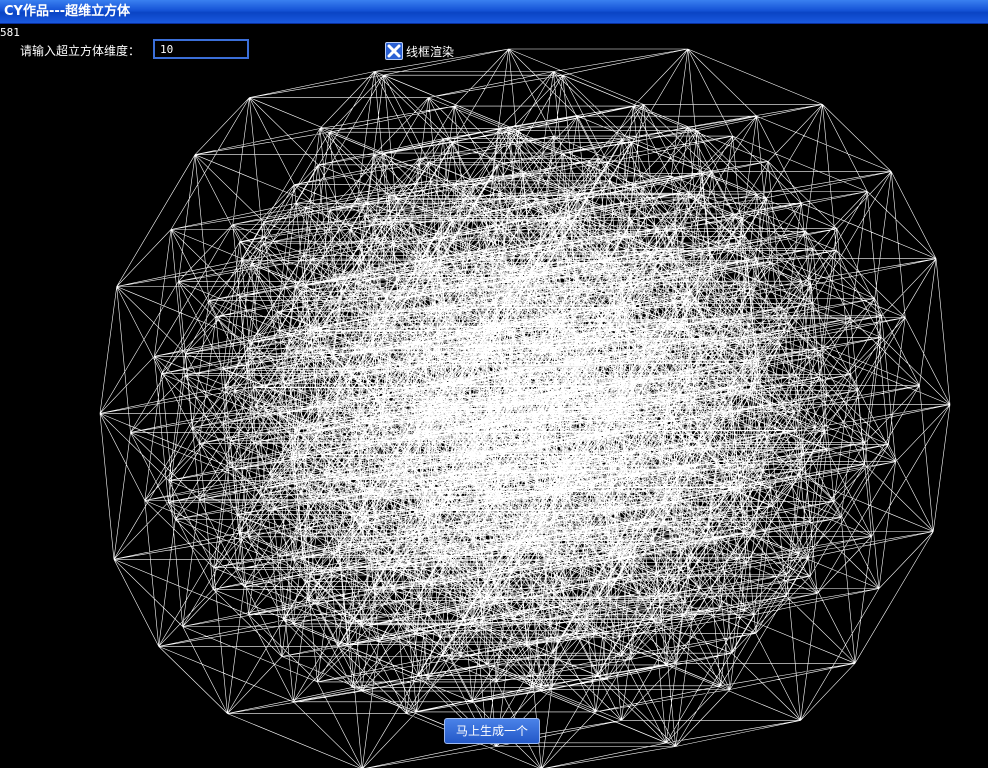 The height and width of the screenshot is (768, 988). What do you see at coordinates (67, 11) in the screenshot?
I see `window-title: CY作品---超维立方体` at bounding box center [67, 11].